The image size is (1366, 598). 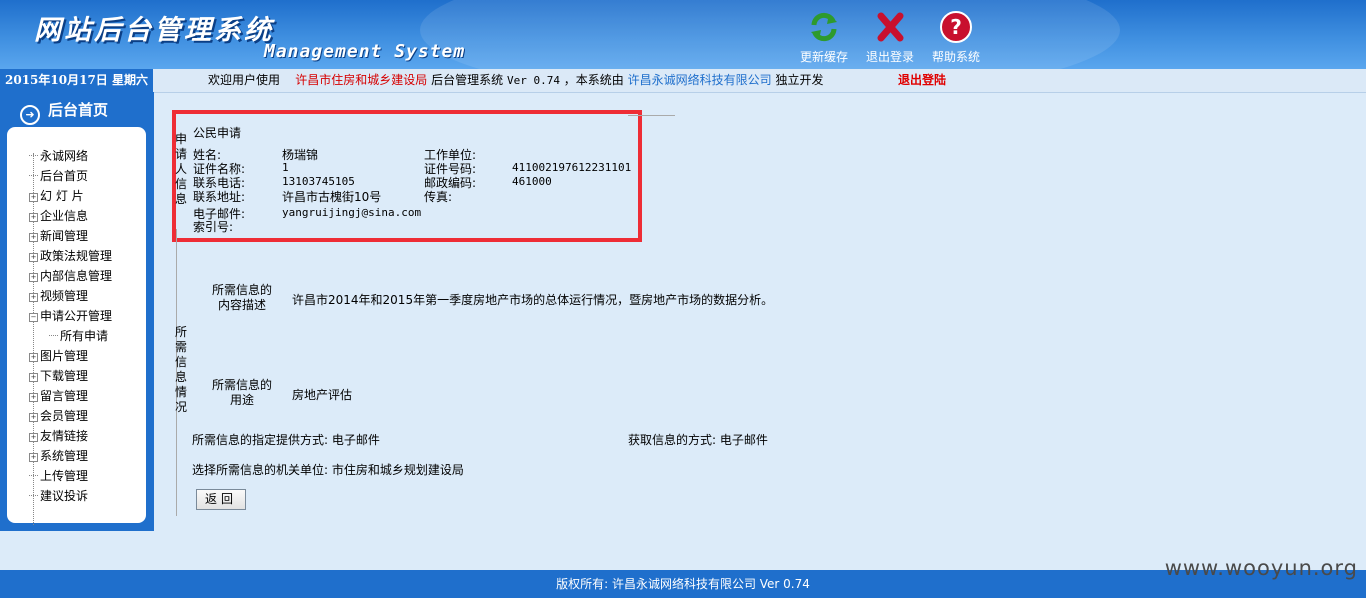 I want to click on collapse-minus-icon: −, so click(x=33, y=317).